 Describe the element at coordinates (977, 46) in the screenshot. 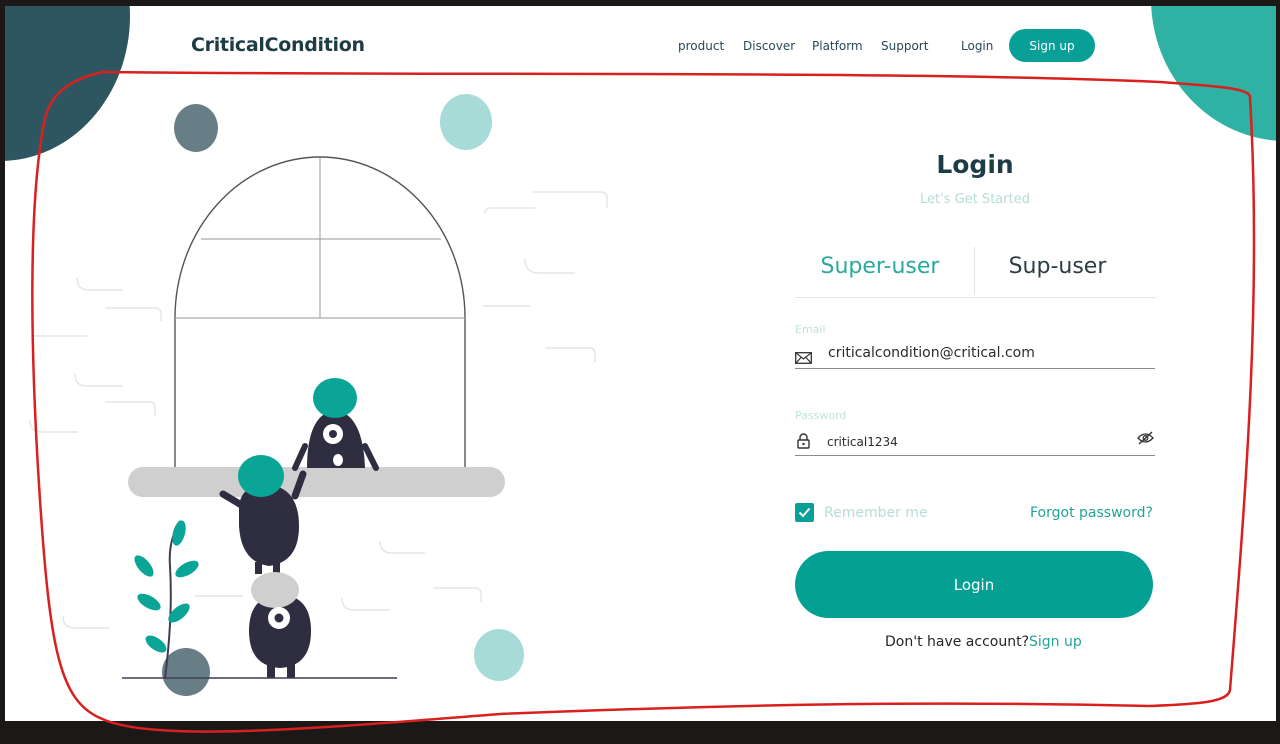

I see `nav-login: Login` at that location.